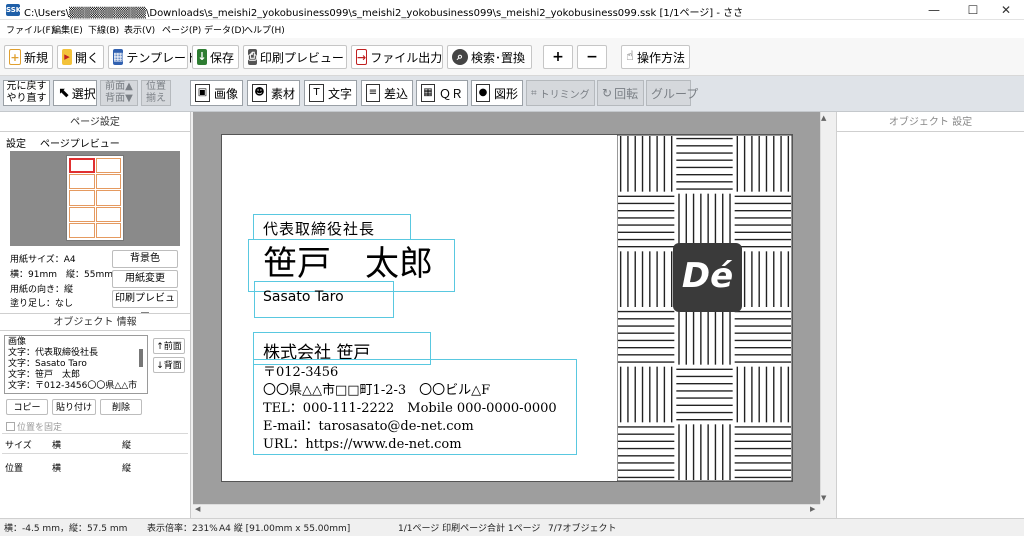 The height and width of the screenshot is (536, 1024). Describe the element at coordinates (672, 93) in the screenshot. I see `group-button: グループ` at that location.